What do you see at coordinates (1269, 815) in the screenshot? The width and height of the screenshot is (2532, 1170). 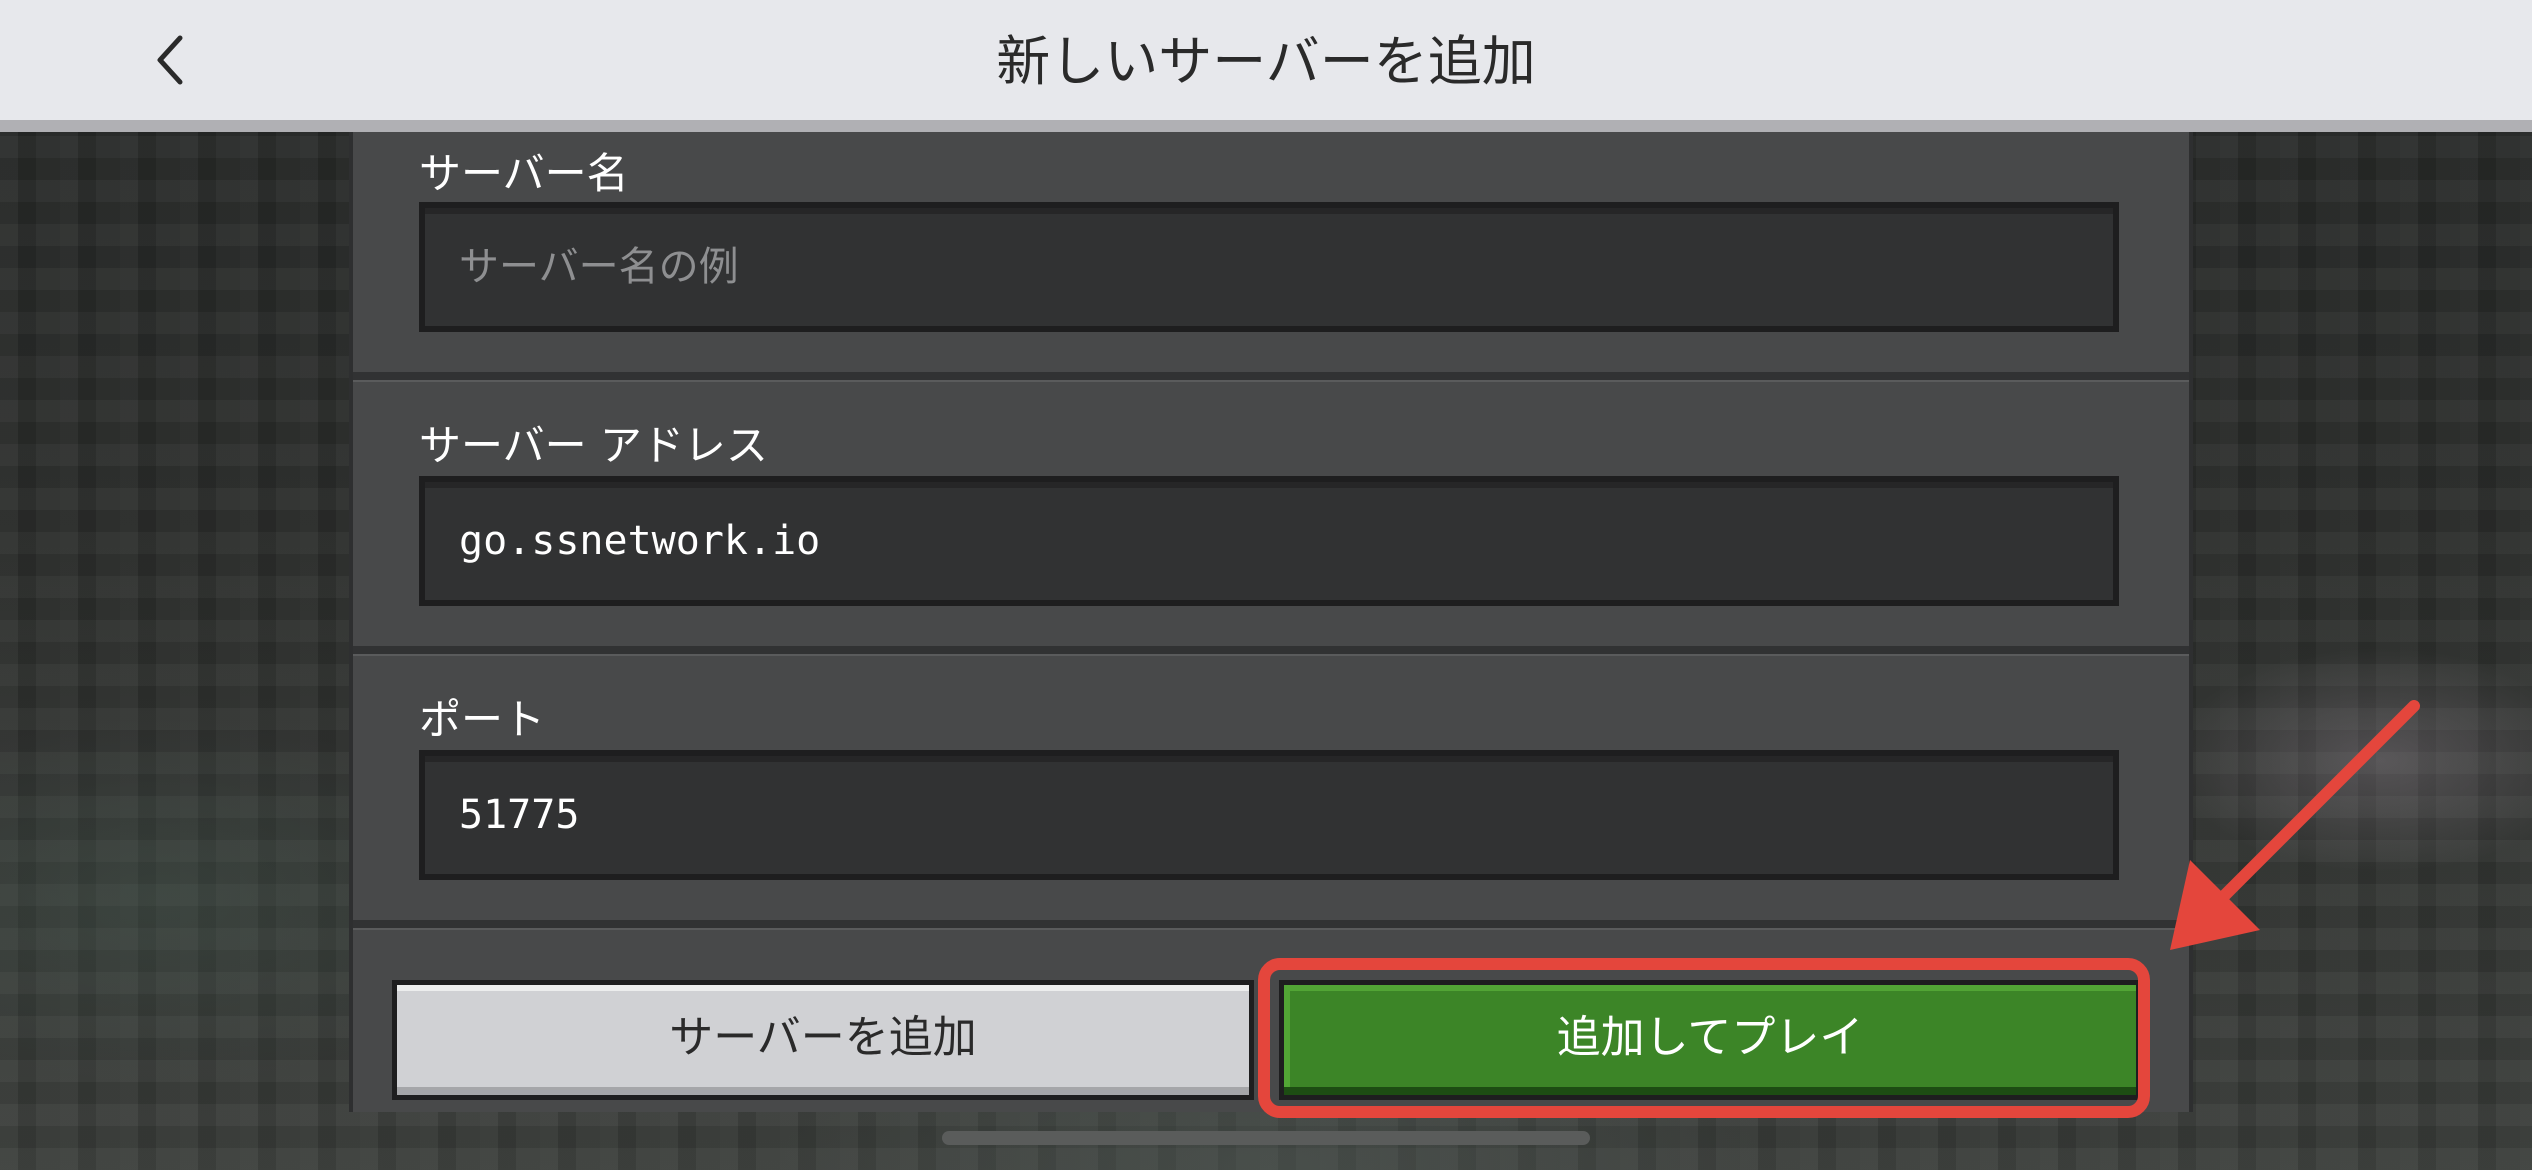 I see `port-input: 51775` at bounding box center [1269, 815].